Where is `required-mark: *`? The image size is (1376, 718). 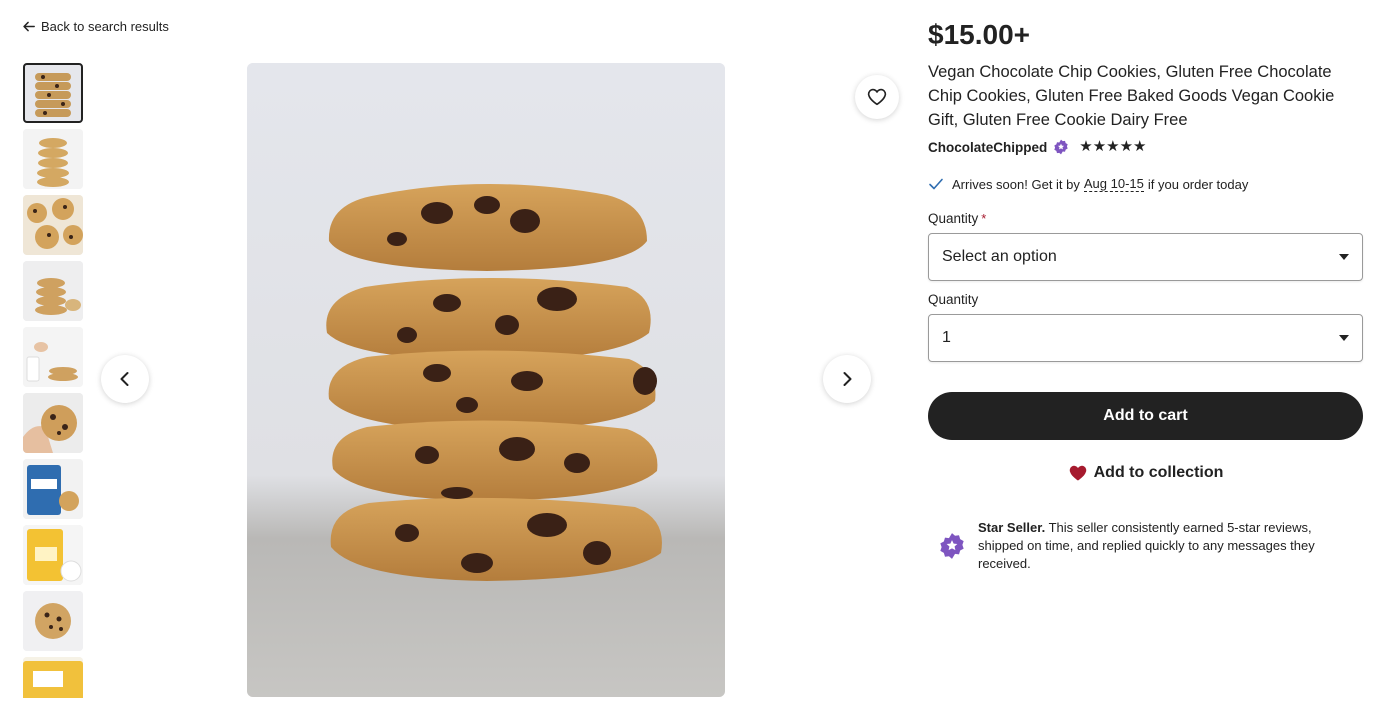
required-mark: * is located at coordinates (984, 218).